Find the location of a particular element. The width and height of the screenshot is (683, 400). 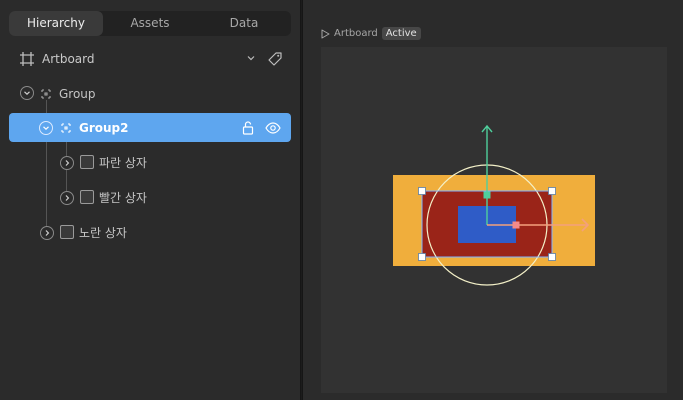

tab-data: Data is located at coordinates (244, 23).